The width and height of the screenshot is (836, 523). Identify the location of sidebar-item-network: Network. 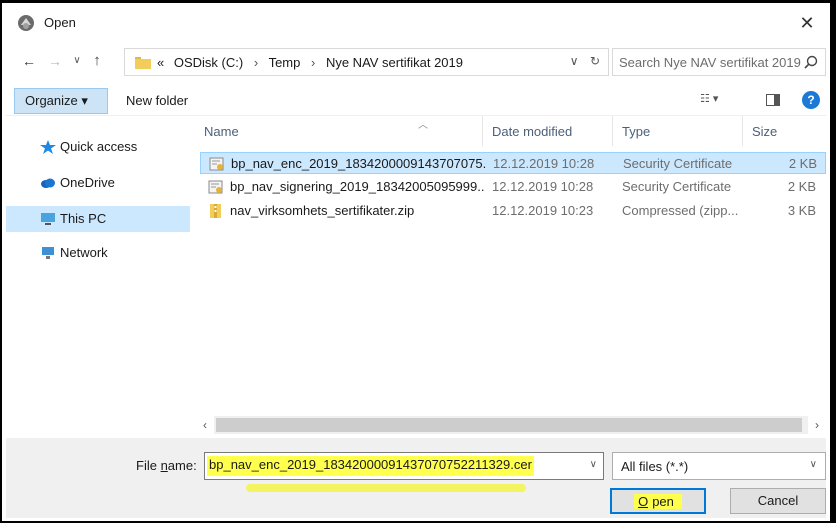
(98, 253).